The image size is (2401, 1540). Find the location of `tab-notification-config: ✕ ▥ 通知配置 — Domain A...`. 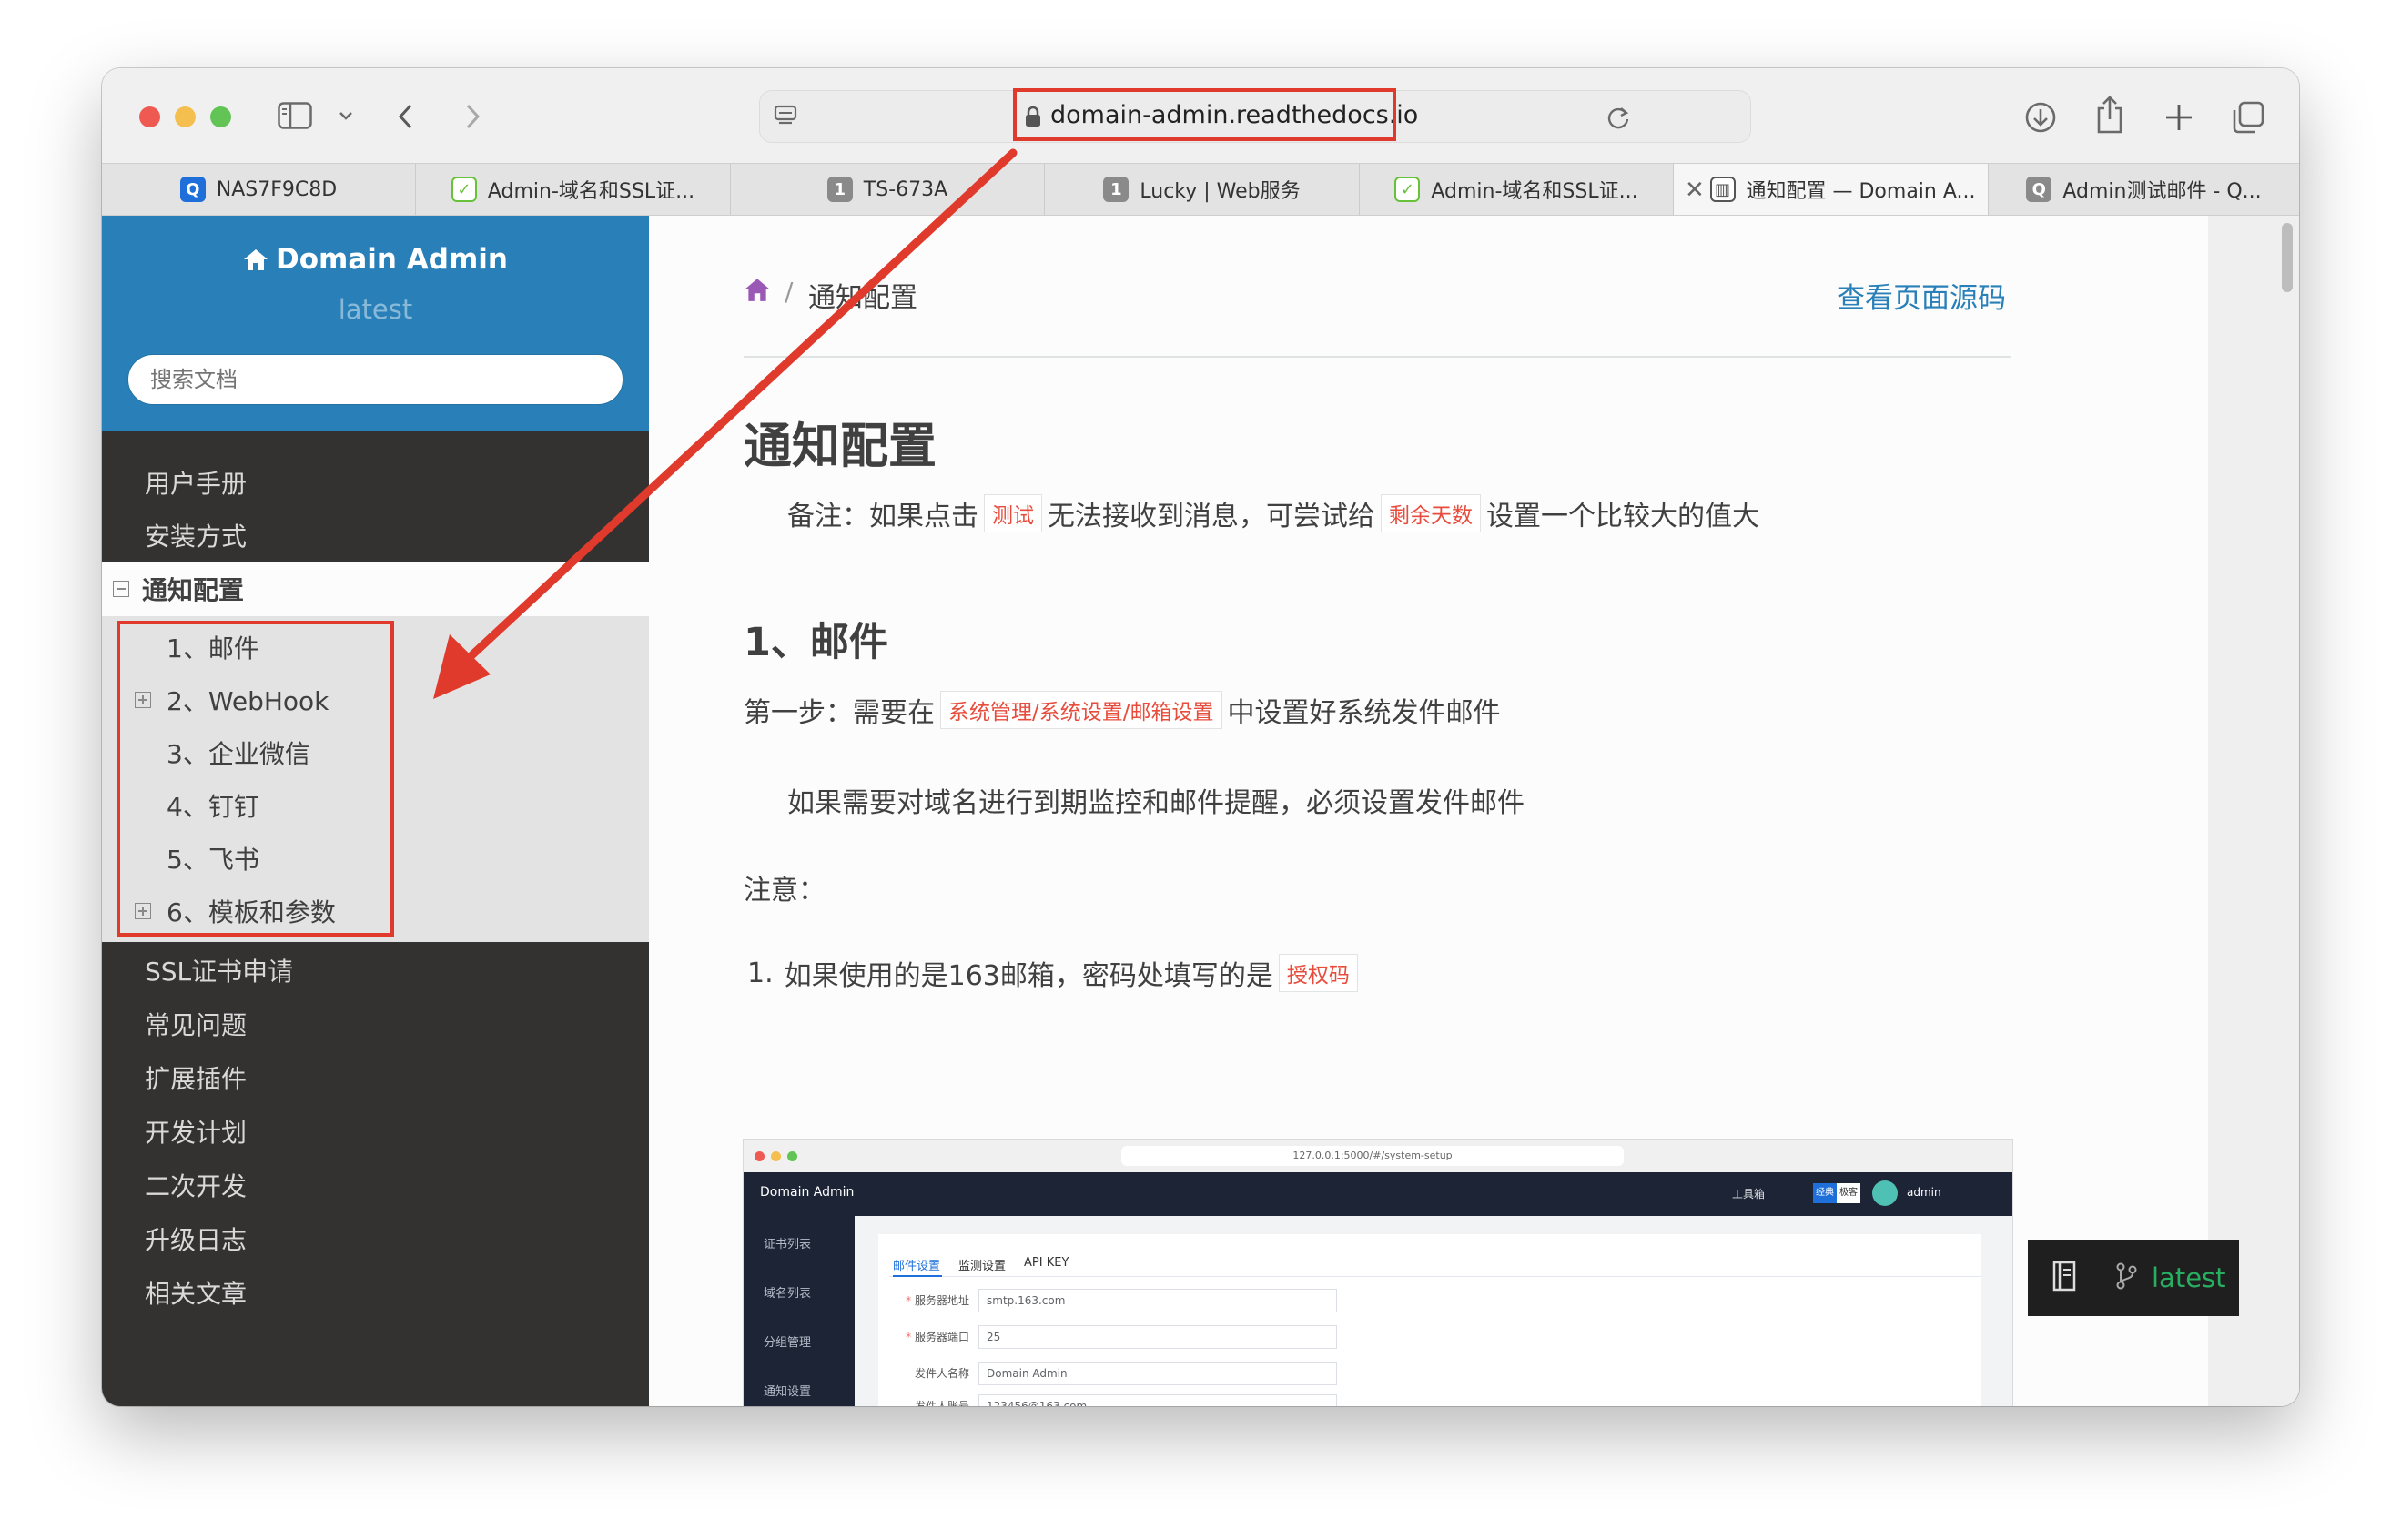

tab-notification-config: ✕ ▥ 通知配置 — Domain A... is located at coordinates (1831, 189).